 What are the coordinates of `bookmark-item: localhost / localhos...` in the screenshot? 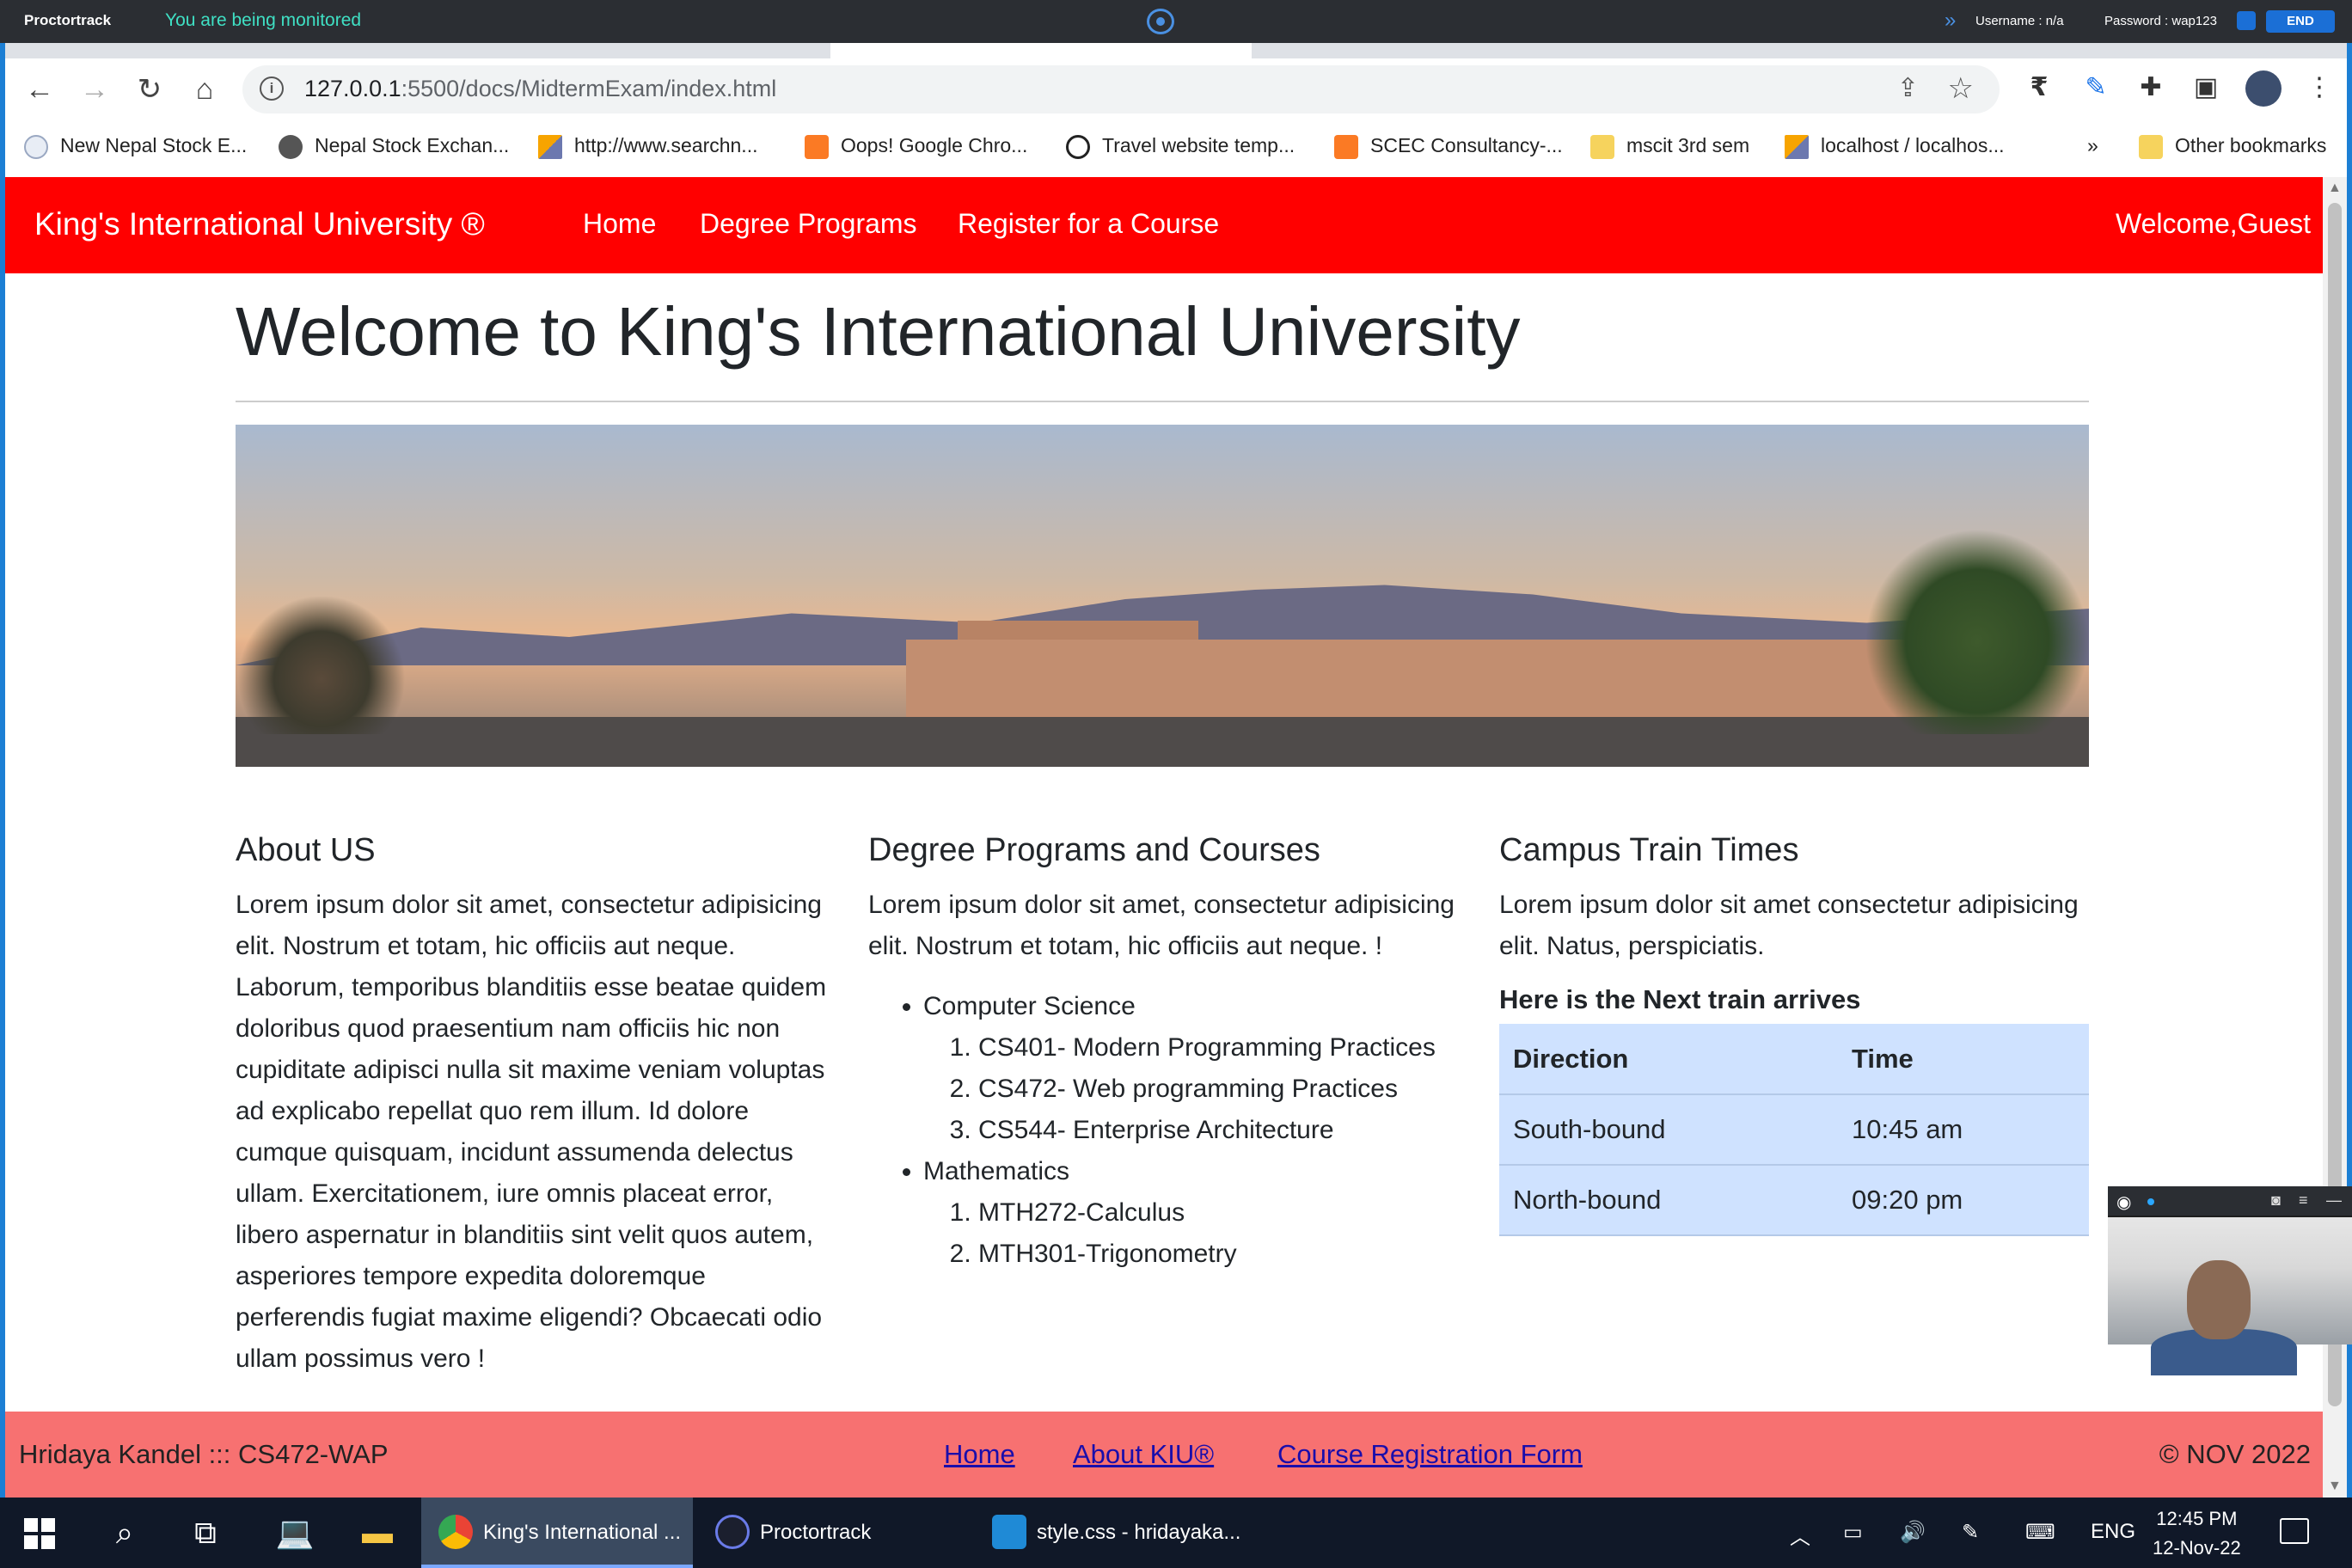 It's located at (1895, 145).